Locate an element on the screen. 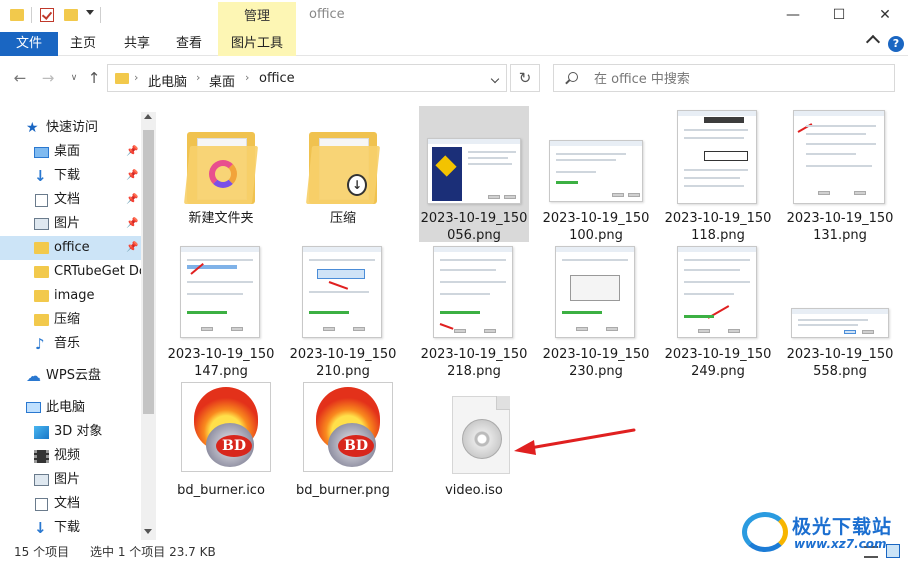  file-item: 2023-10-19_150249.png is located at coordinates (718, 310).